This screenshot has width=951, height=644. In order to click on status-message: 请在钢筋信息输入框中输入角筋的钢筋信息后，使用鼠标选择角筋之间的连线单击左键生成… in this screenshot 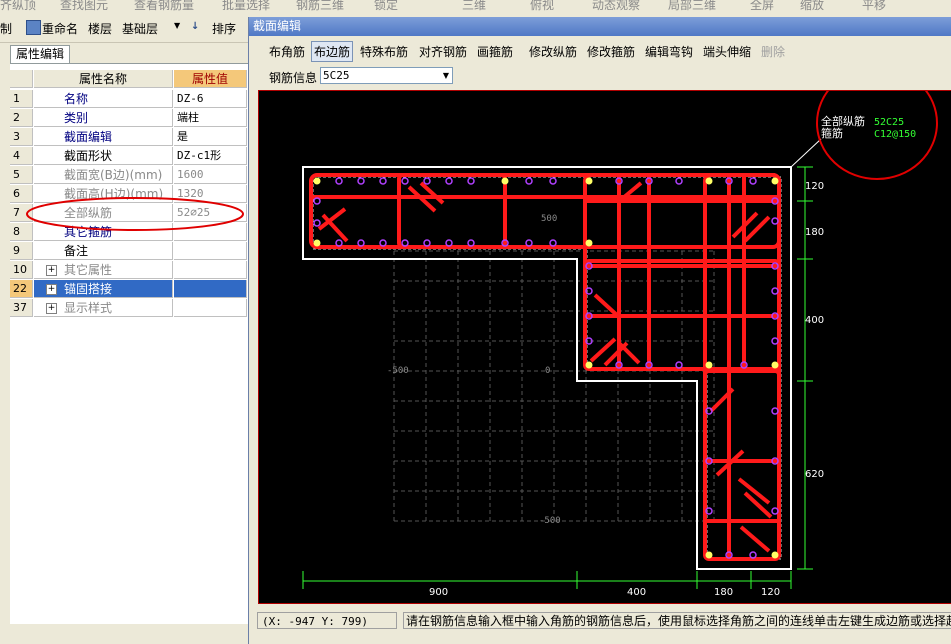, I will do `click(677, 620)`.